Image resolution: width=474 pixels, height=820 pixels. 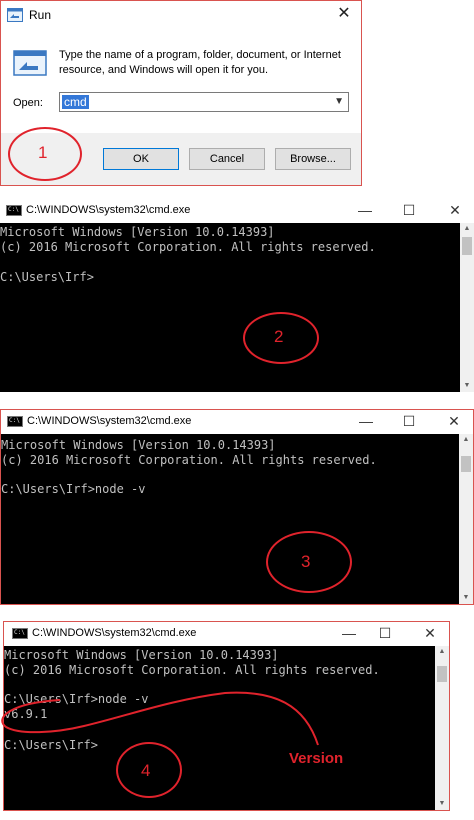 I want to click on run-title: Run, so click(x=40, y=15).